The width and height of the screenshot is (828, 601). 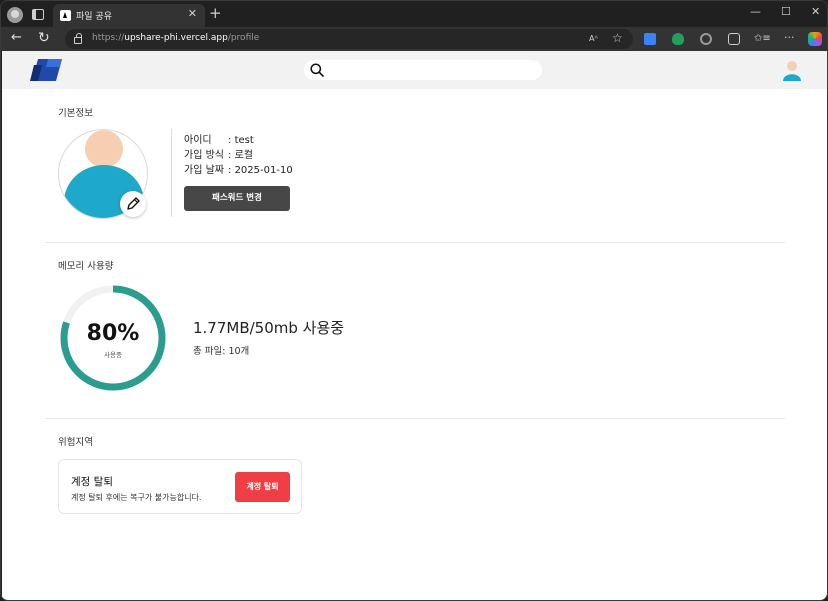 What do you see at coordinates (262, 487) in the screenshot?
I see `delete-account-button: 계정 탈퇴` at bounding box center [262, 487].